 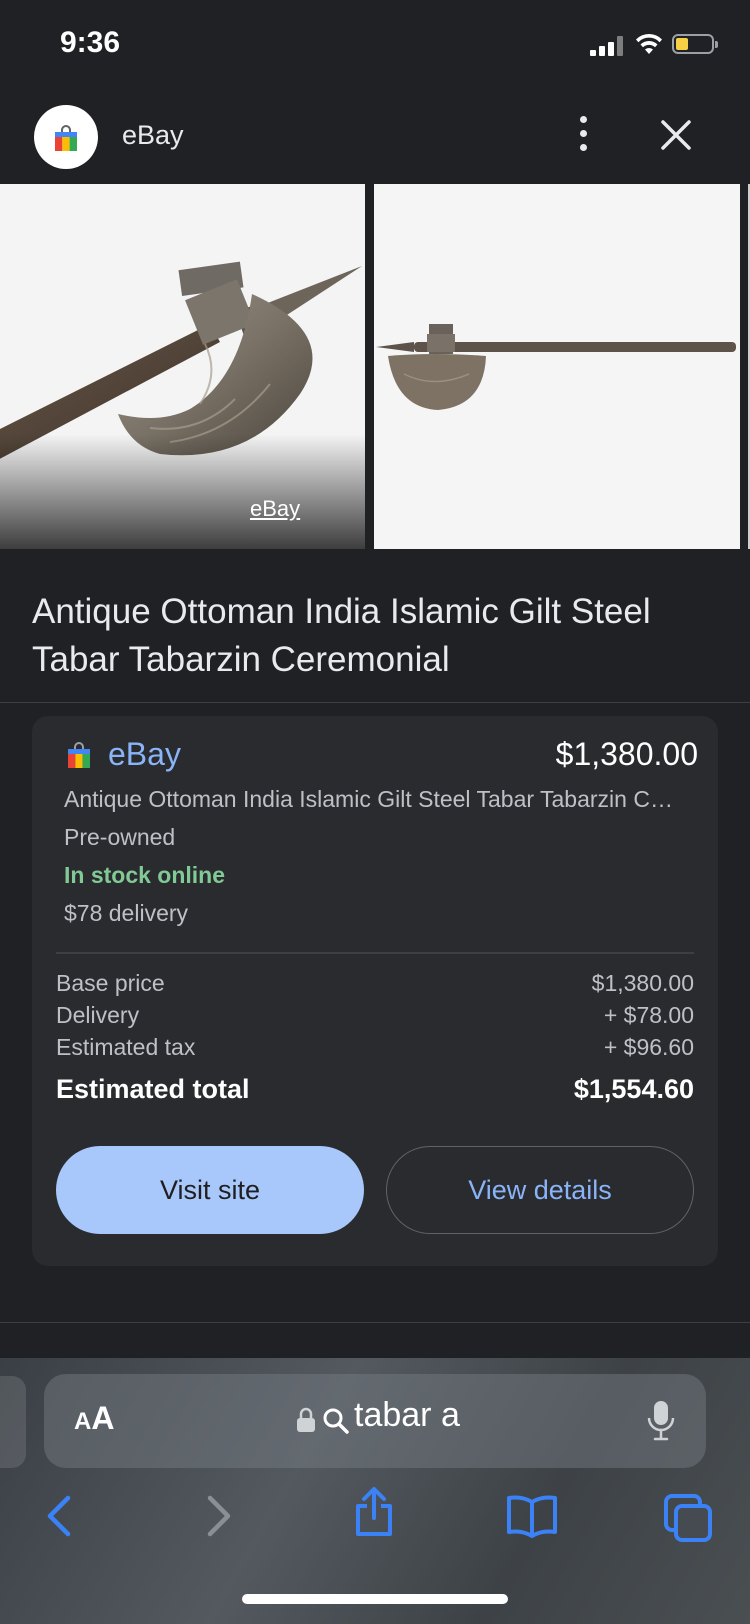 What do you see at coordinates (607, 46) in the screenshot?
I see `signal-icon` at bounding box center [607, 46].